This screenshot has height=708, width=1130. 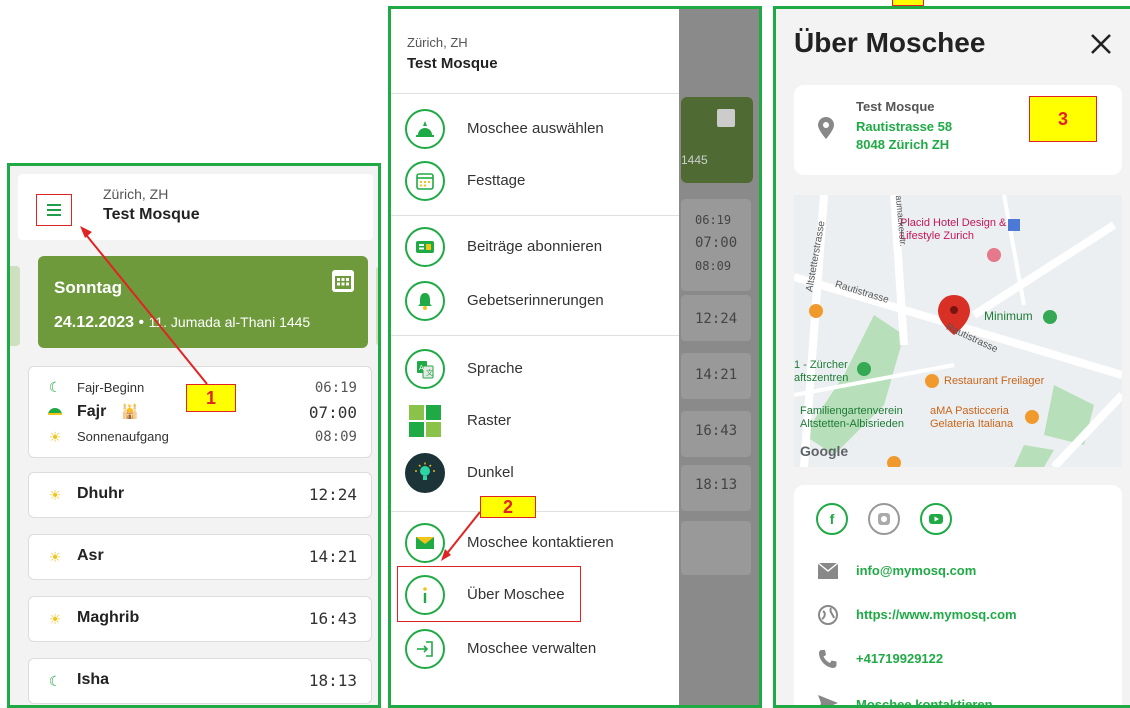 What do you see at coordinates (200, 495) in the screenshot?
I see `dhuhr-card: ☀ Dhuhr 12:24` at bounding box center [200, 495].